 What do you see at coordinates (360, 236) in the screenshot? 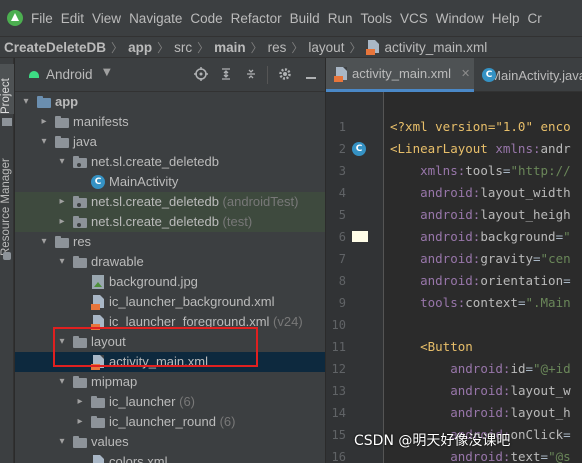
I see `color-preview-swatch` at bounding box center [360, 236].